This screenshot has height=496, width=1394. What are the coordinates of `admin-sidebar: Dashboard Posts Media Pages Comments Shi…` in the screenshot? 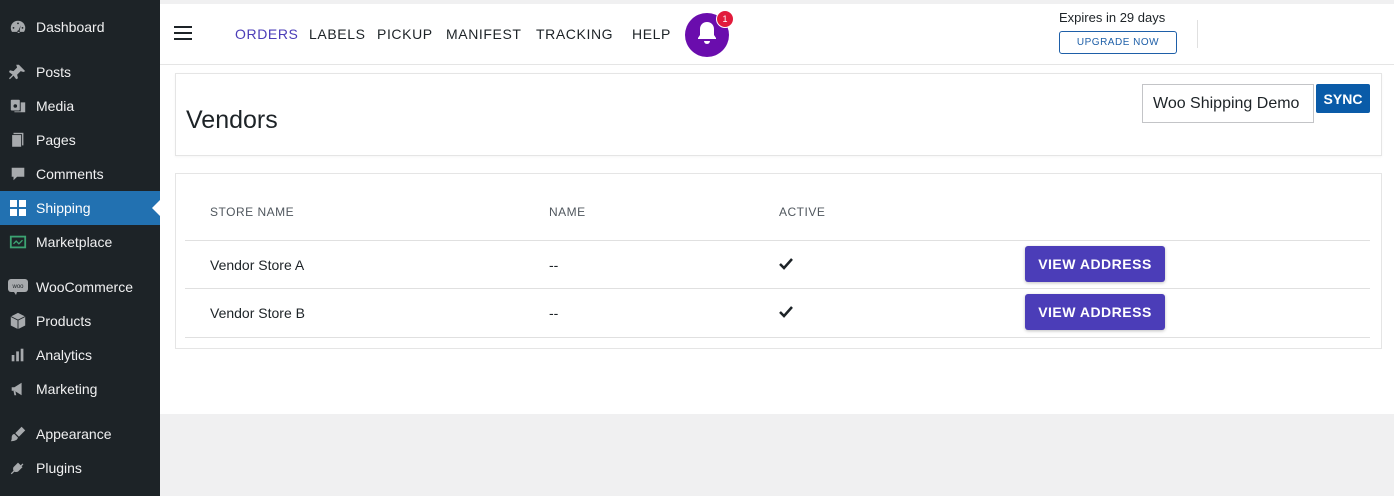 It's located at (80, 248).